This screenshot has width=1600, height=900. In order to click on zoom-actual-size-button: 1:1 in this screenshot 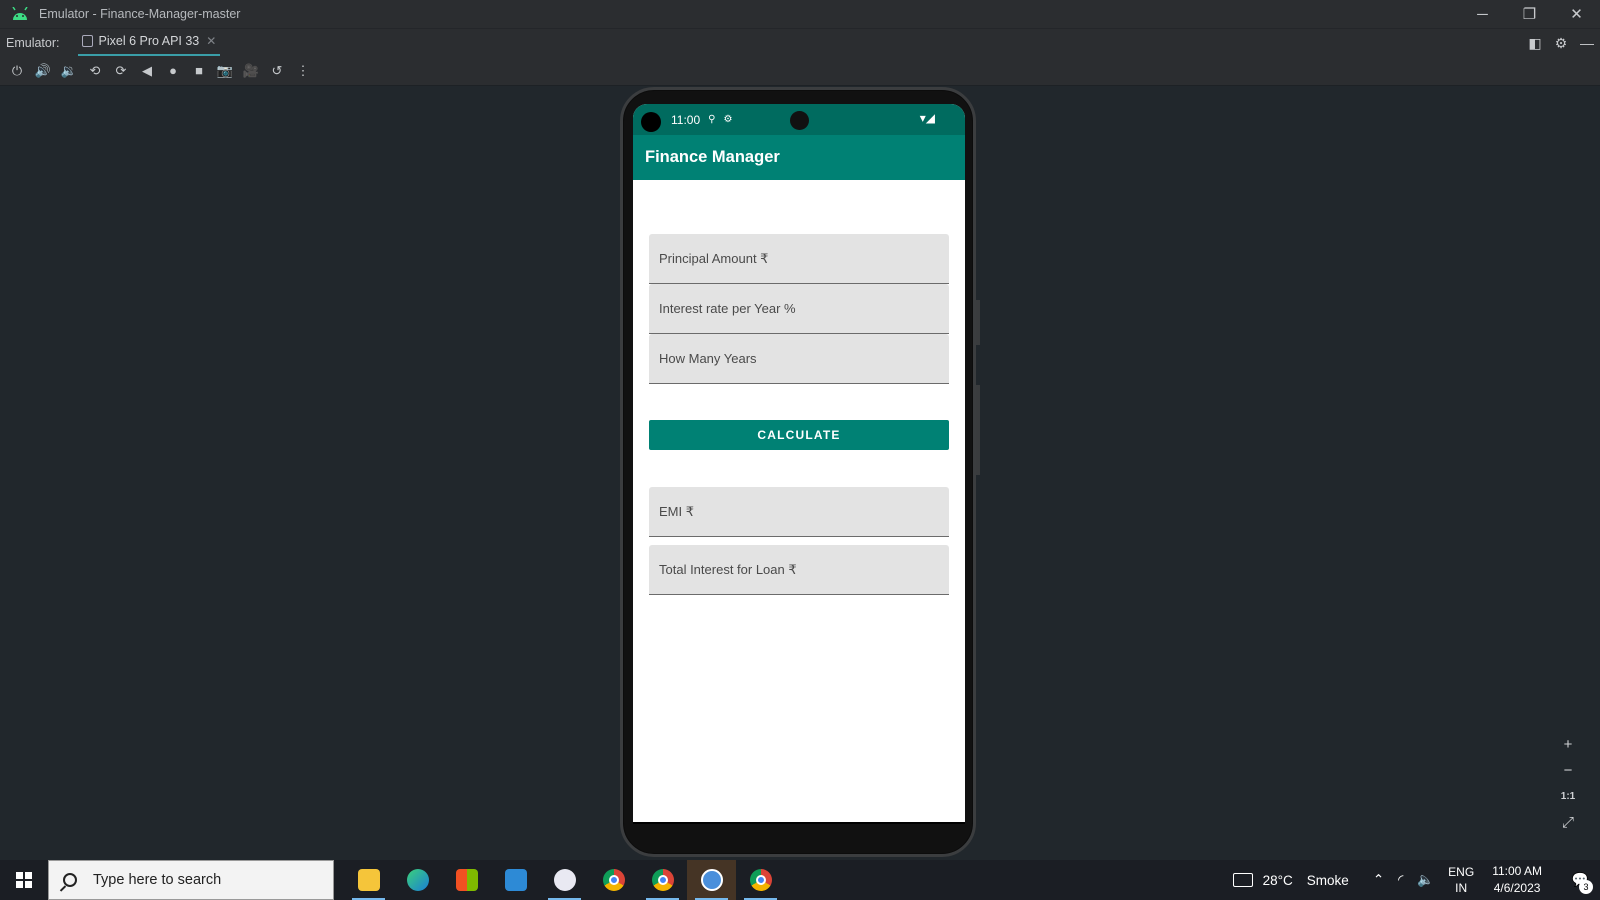, I will do `click(1568, 796)`.